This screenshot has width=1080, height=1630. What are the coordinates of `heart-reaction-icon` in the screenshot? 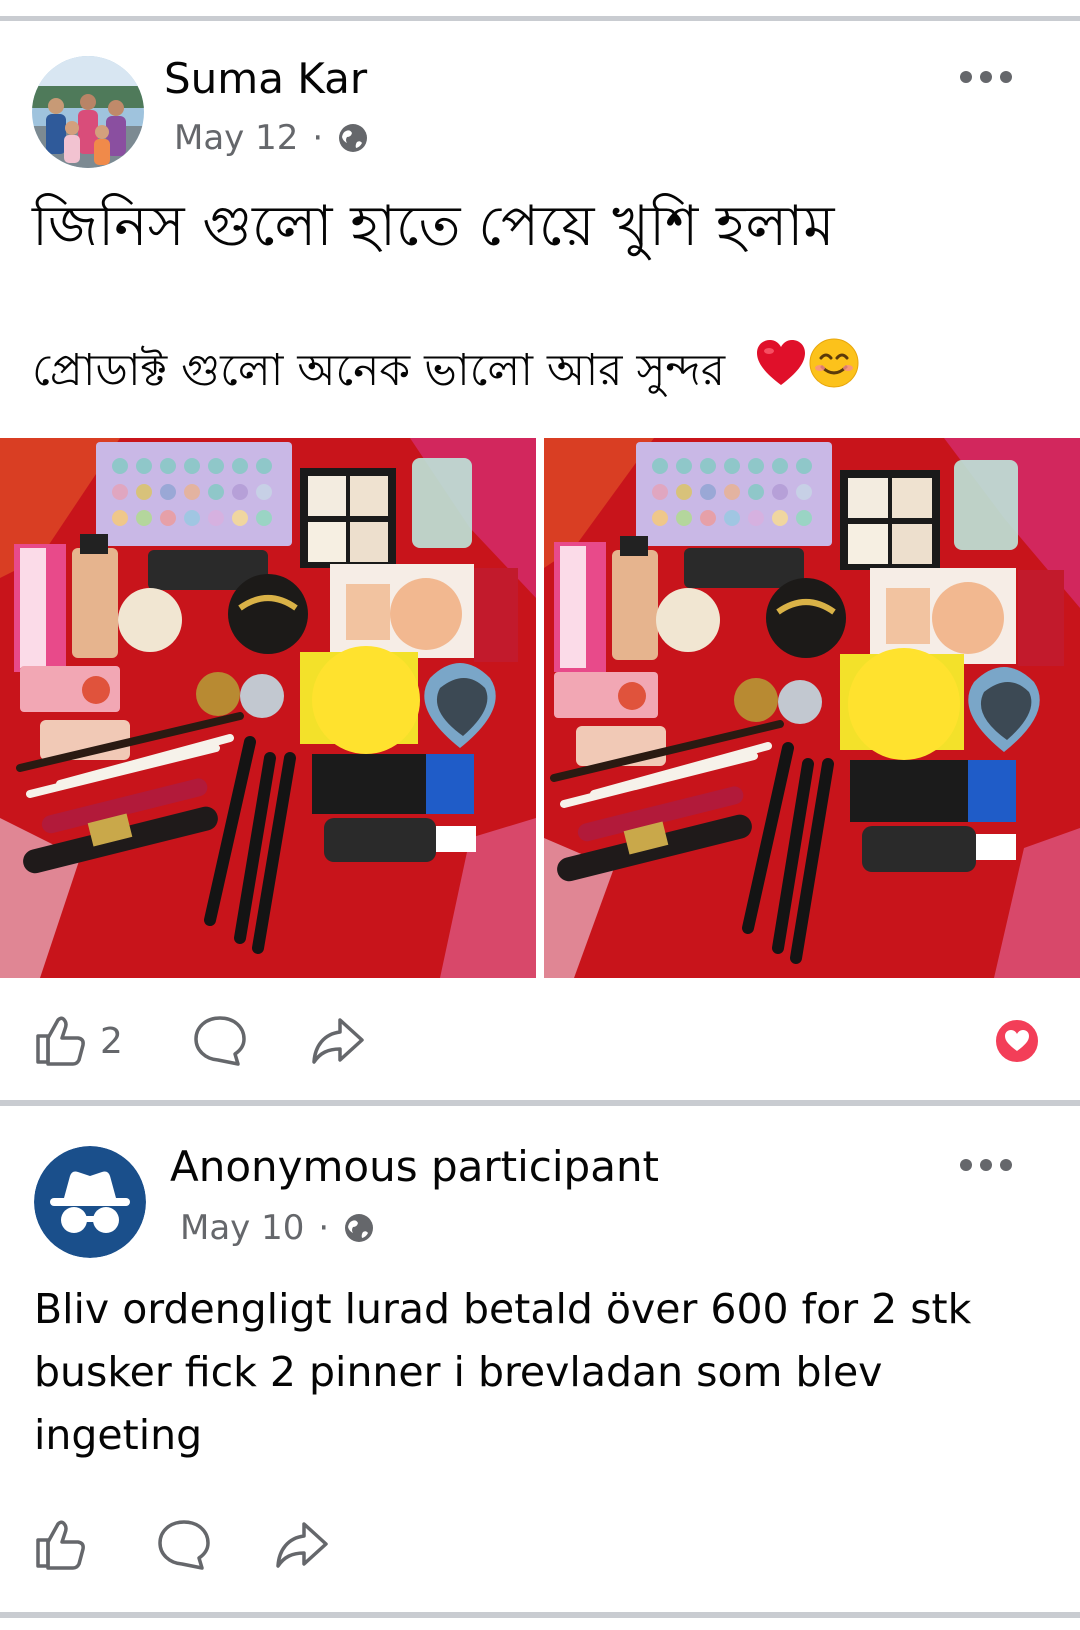 It's located at (1017, 1041).